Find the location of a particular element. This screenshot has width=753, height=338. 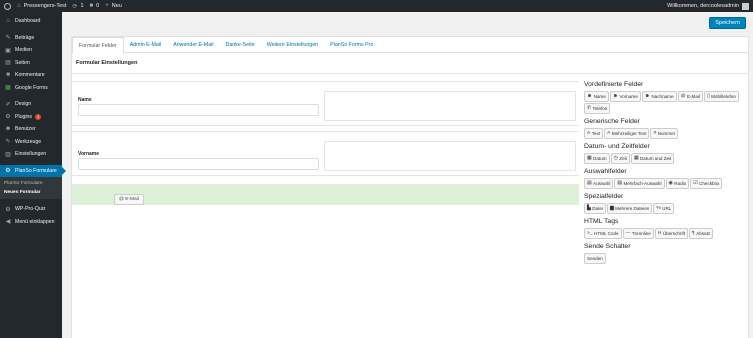

sidebar-item-design: ✐ Design is located at coordinates (31, 104).